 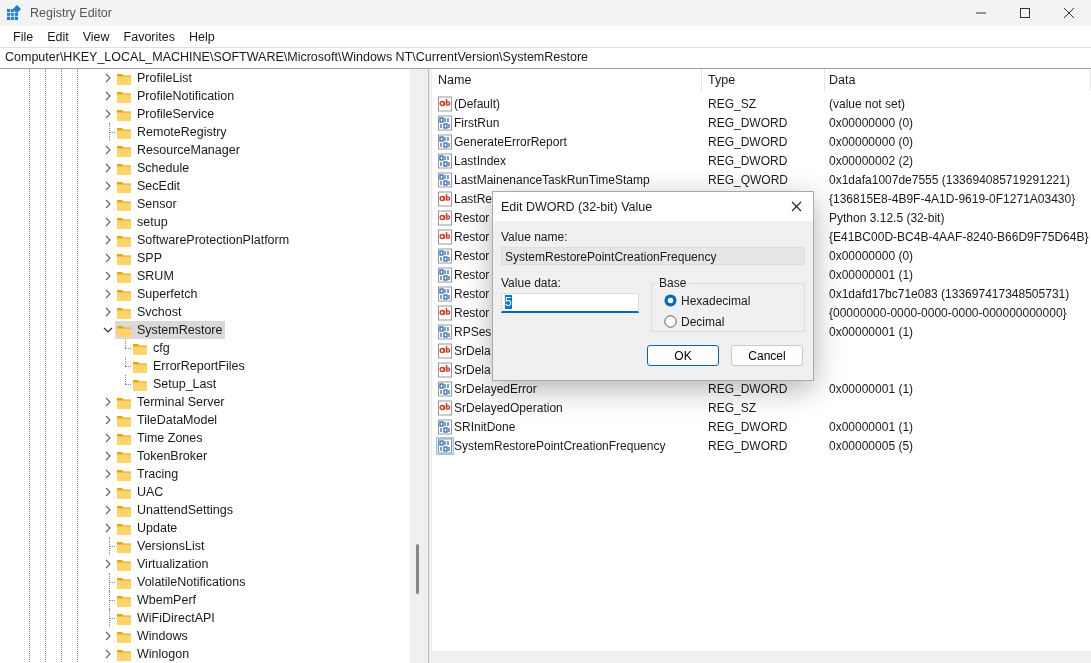 I want to click on scrollbar-thumb, so click(x=417, y=569).